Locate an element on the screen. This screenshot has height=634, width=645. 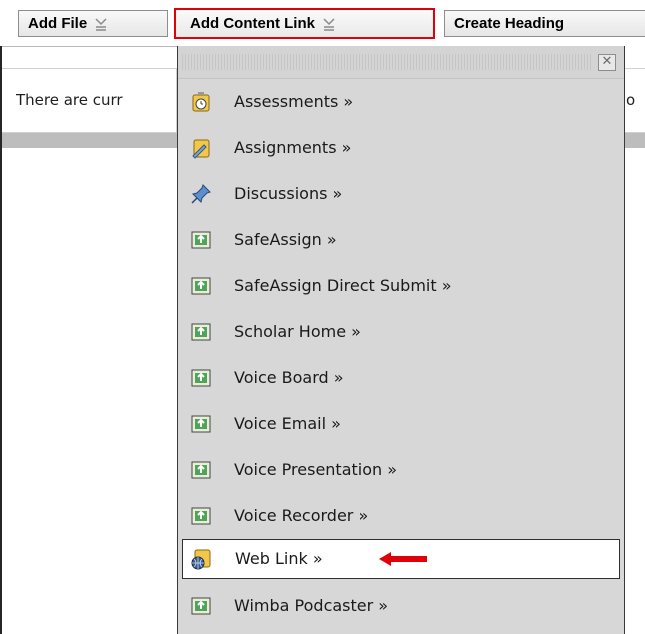
menu-item-web-link: Web Link » is located at coordinates (401, 559).